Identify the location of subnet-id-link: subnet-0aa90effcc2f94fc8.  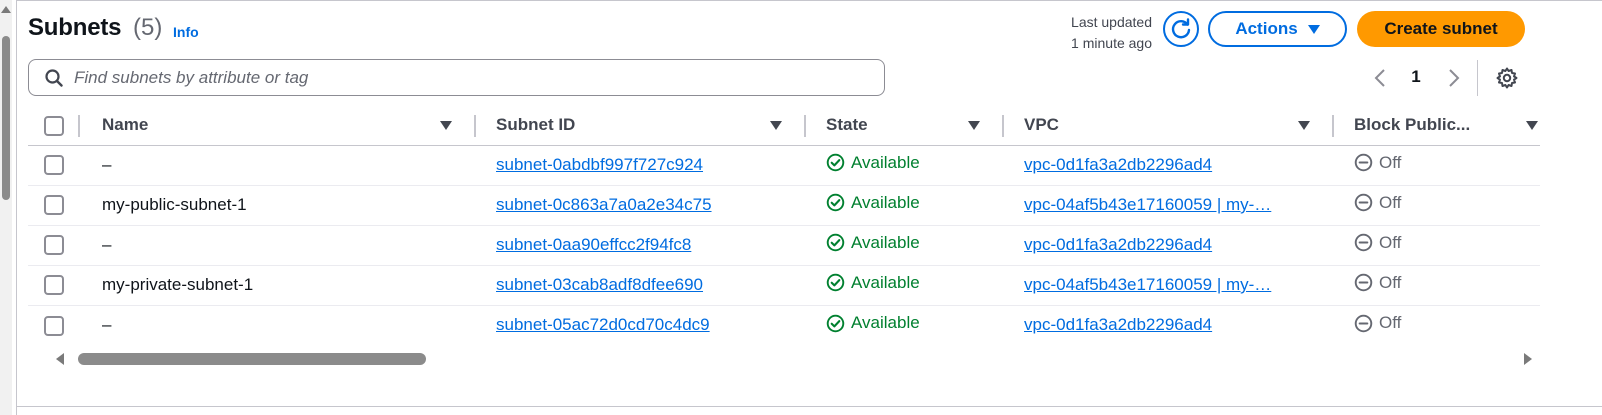
(641, 245).